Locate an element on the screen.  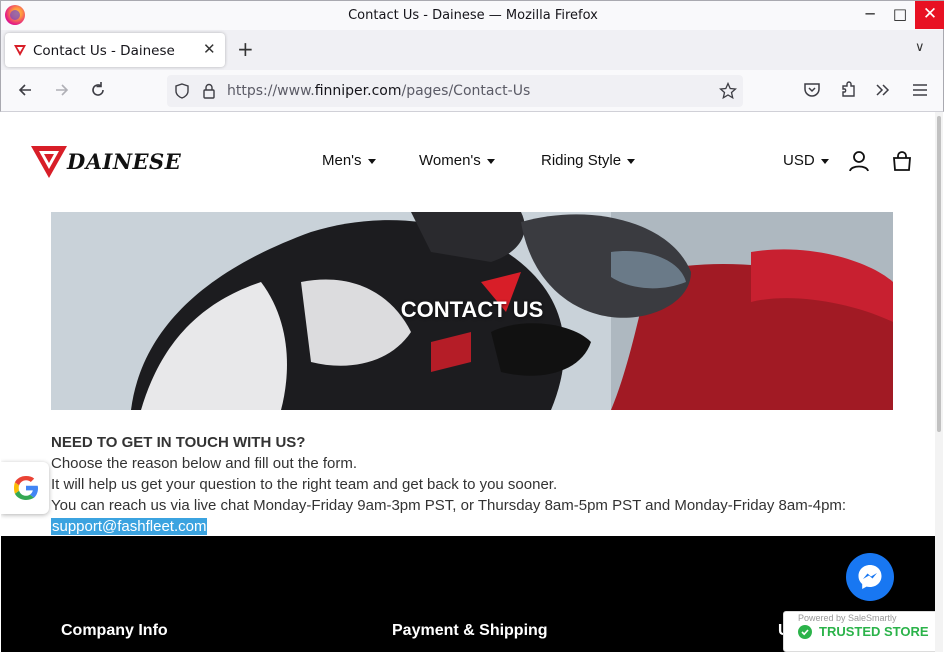
support-email-link: support@fashfleet.com is located at coordinates (129, 526).